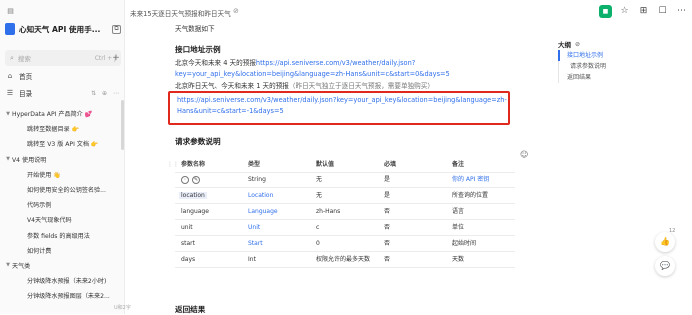  I want to click on intro-fragment: 天气数据如下, so click(195, 29).